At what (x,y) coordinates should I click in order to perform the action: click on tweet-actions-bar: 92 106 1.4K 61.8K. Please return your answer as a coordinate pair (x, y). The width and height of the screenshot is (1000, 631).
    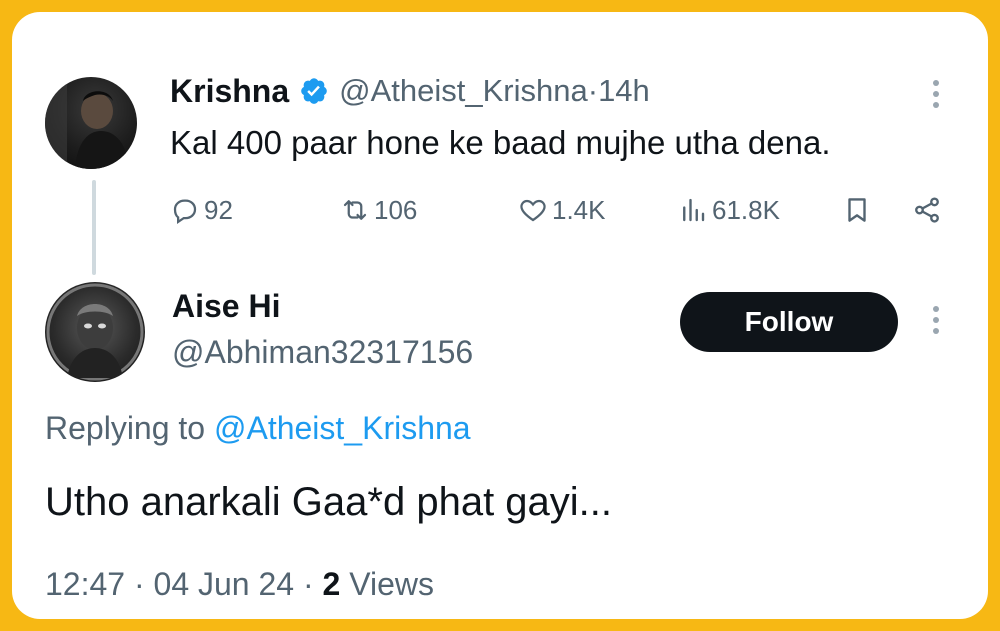
    Looking at the image, I should click on (560, 210).